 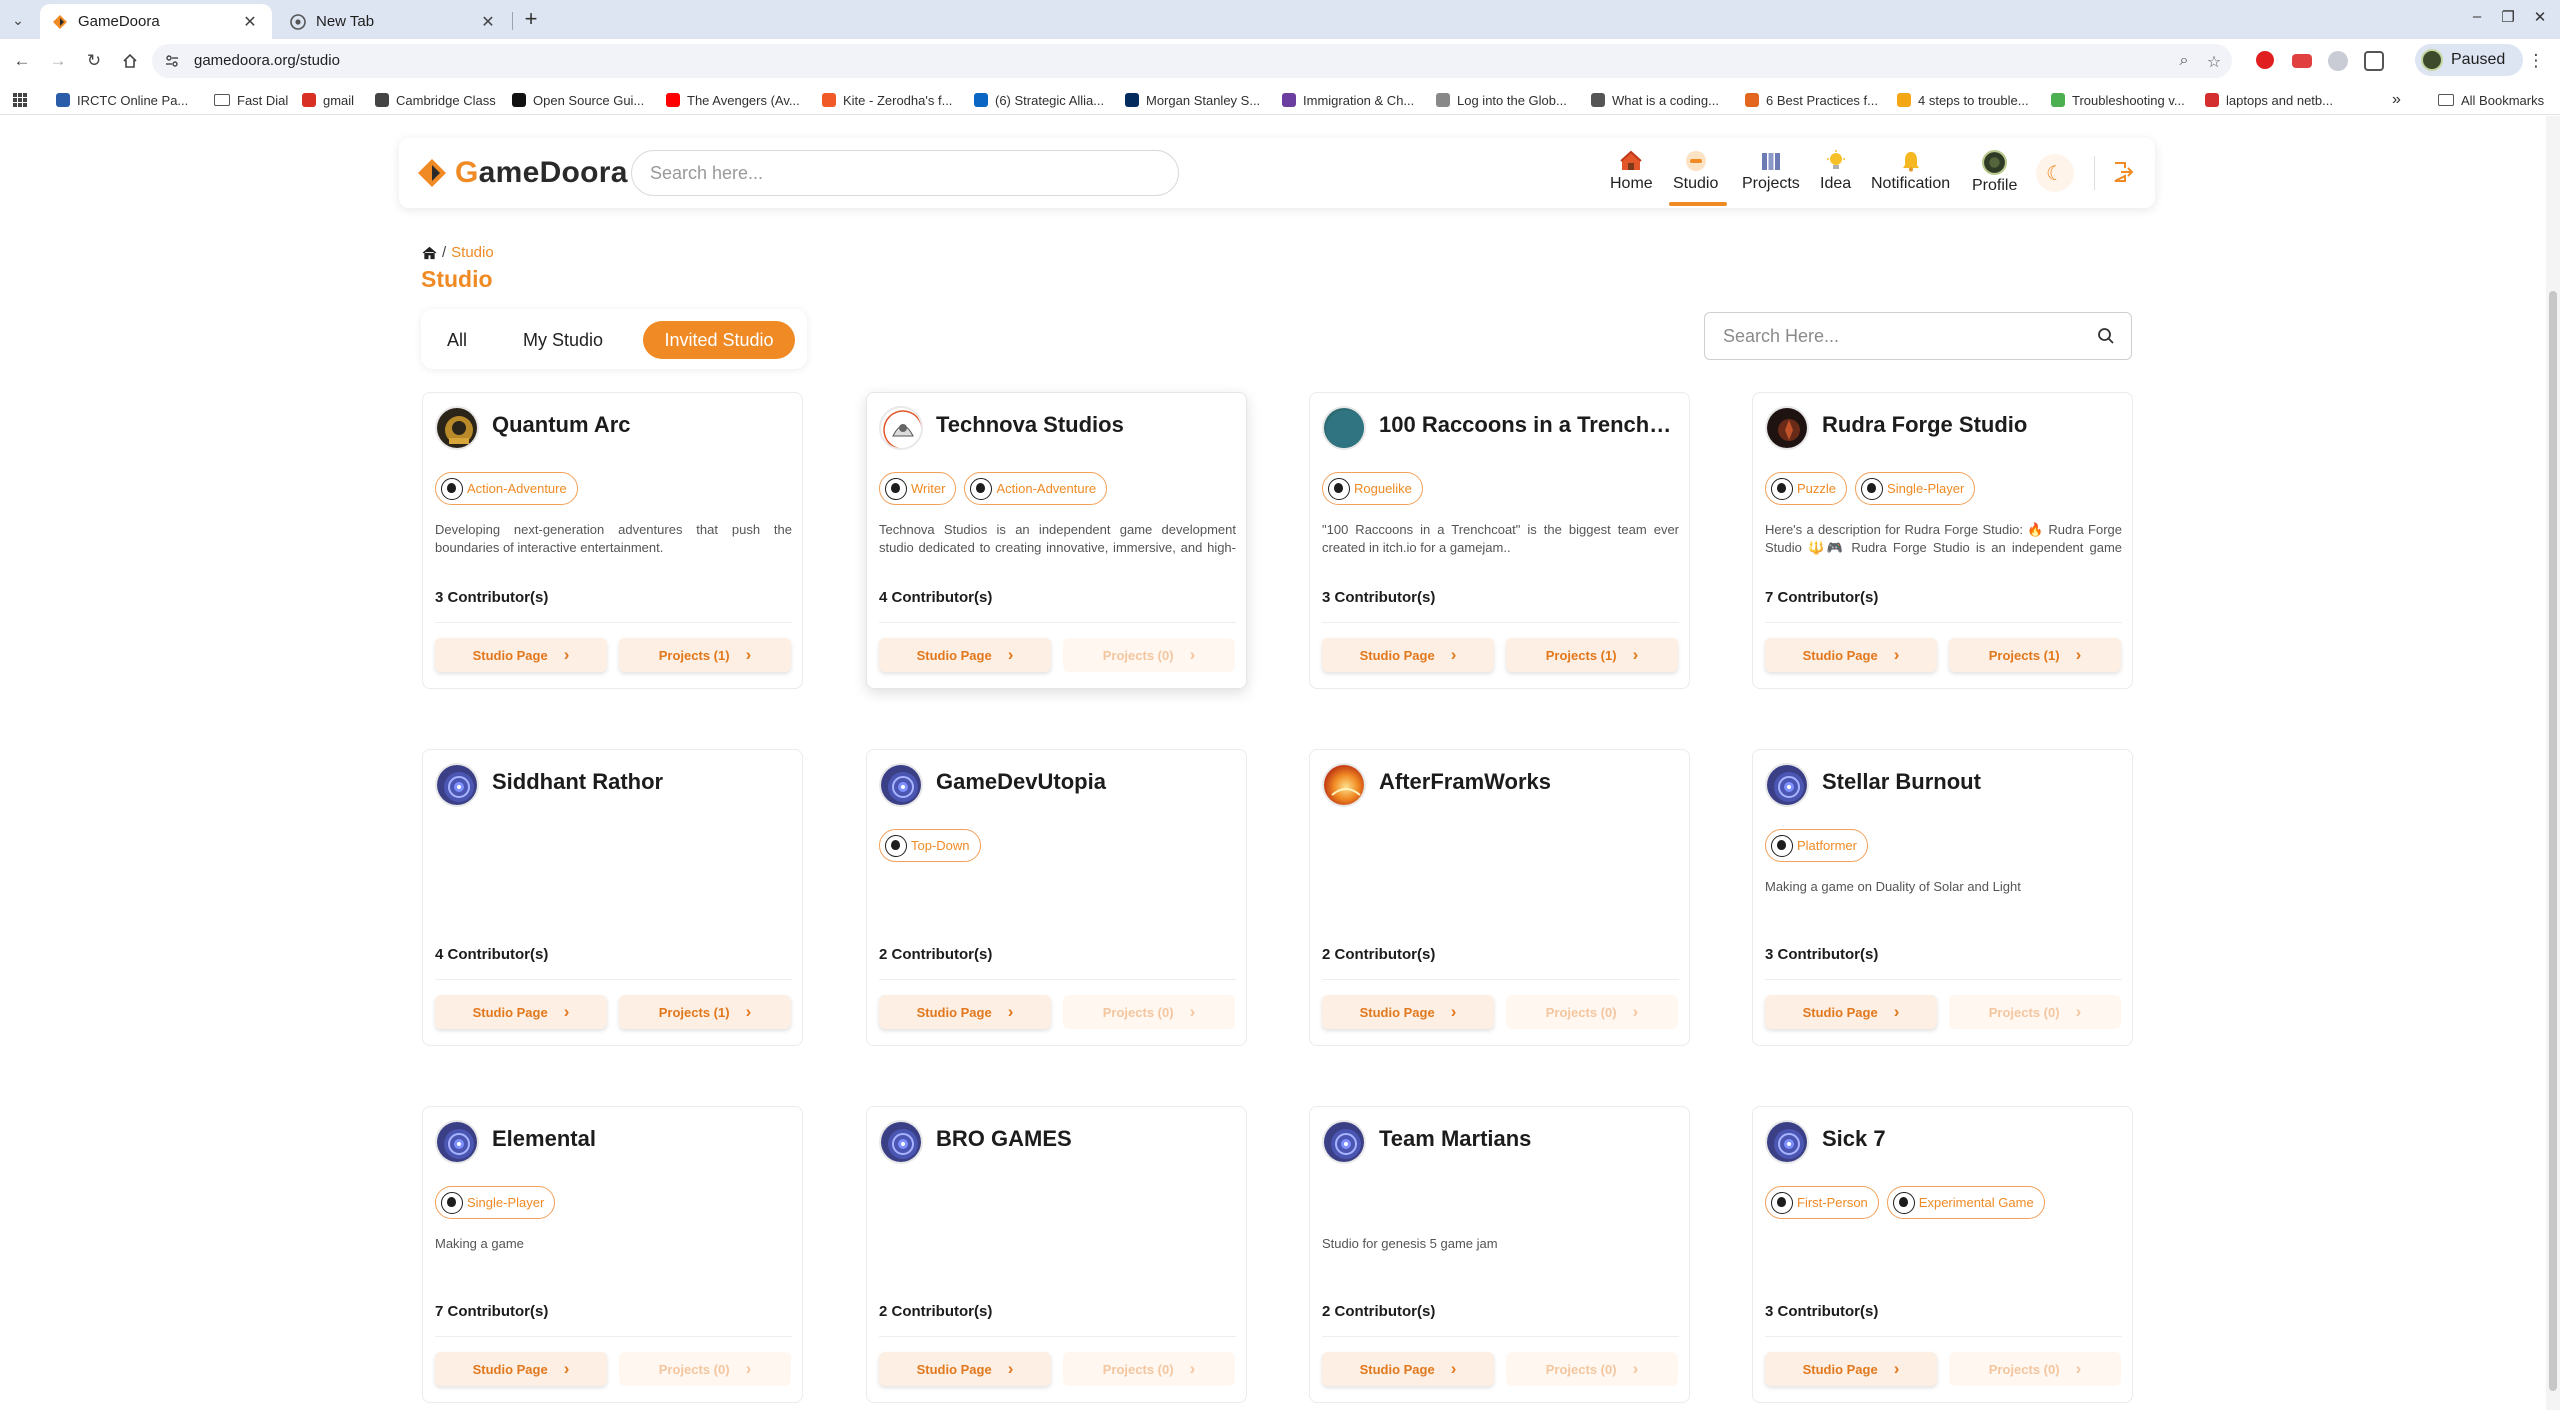 I want to click on opera-extension-icon, so click(x=2265, y=60).